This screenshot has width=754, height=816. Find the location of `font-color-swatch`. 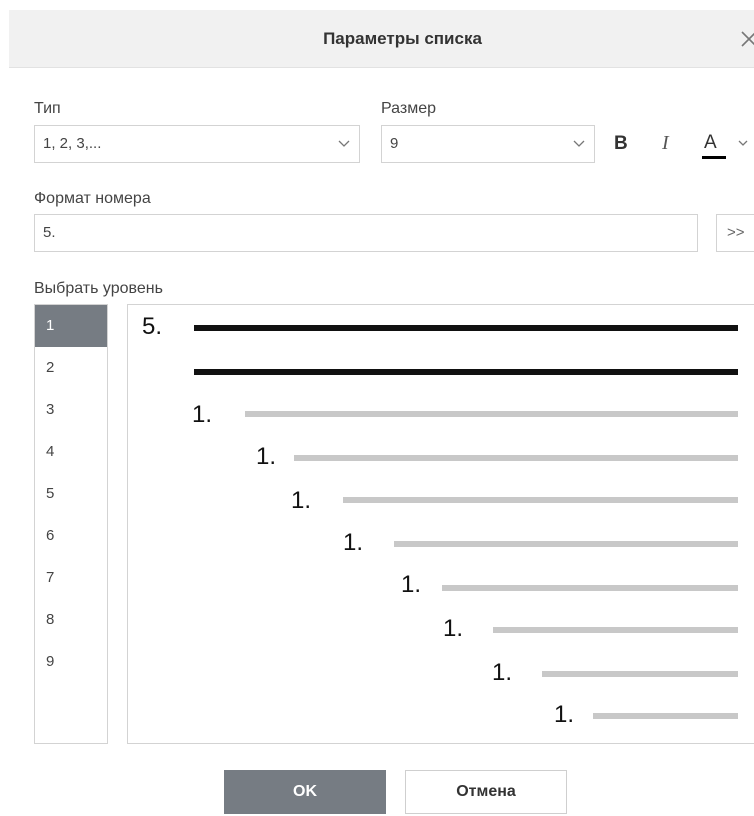

font-color-swatch is located at coordinates (714, 157).